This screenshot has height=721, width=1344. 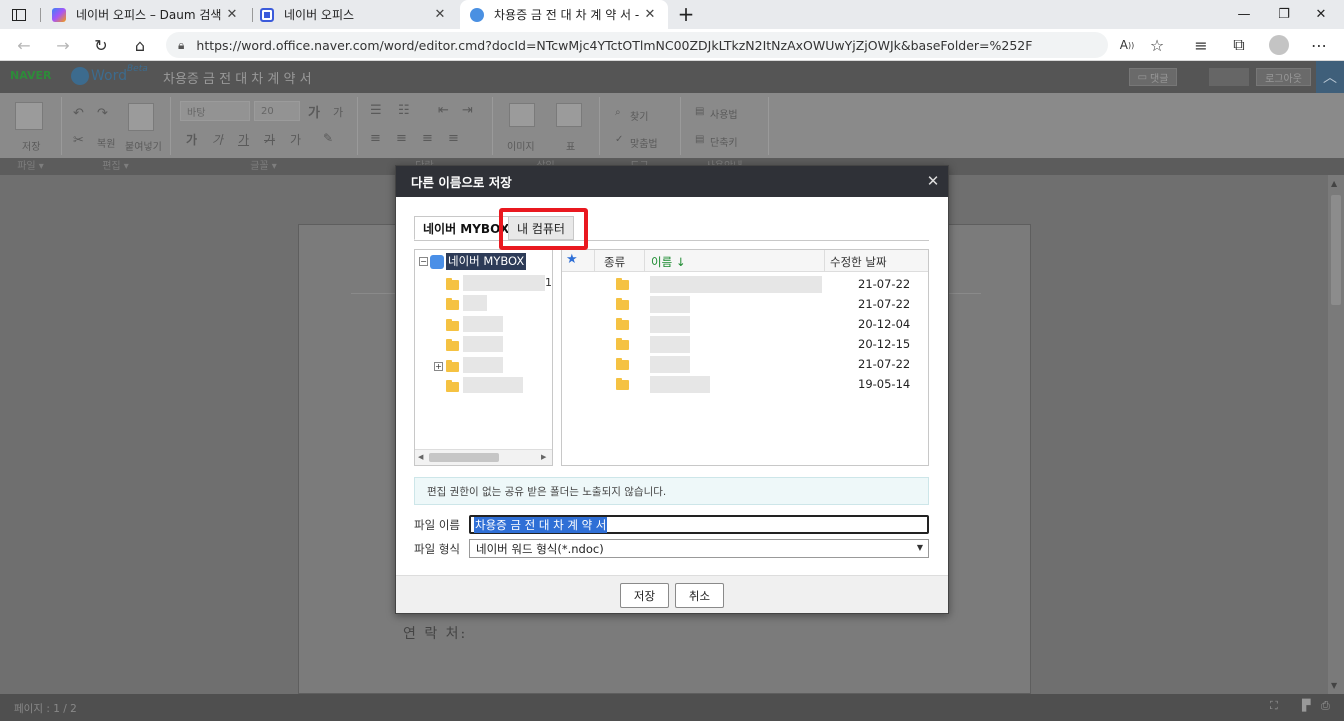 What do you see at coordinates (24, 45) in the screenshot?
I see `back-icon: ←` at bounding box center [24, 45].